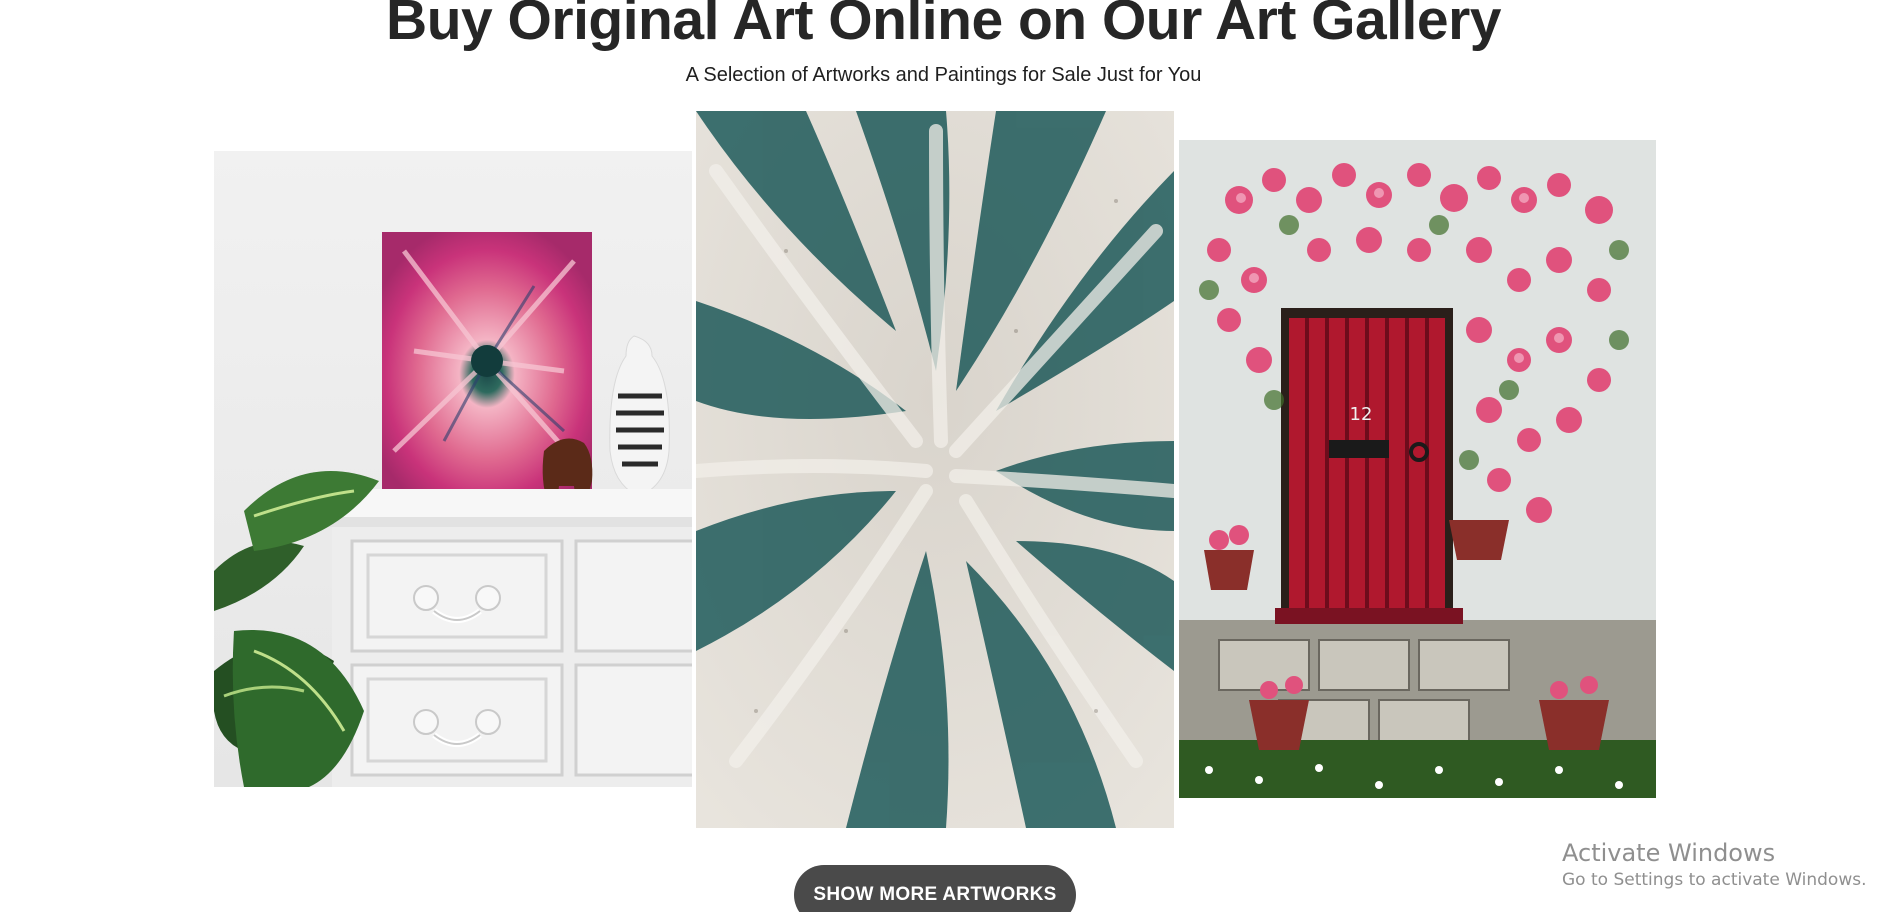 The height and width of the screenshot is (912, 1887). What do you see at coordinates (1361, 414) in the screenshot?
I see `door-number: 12` at bounding box center [1361, 414].